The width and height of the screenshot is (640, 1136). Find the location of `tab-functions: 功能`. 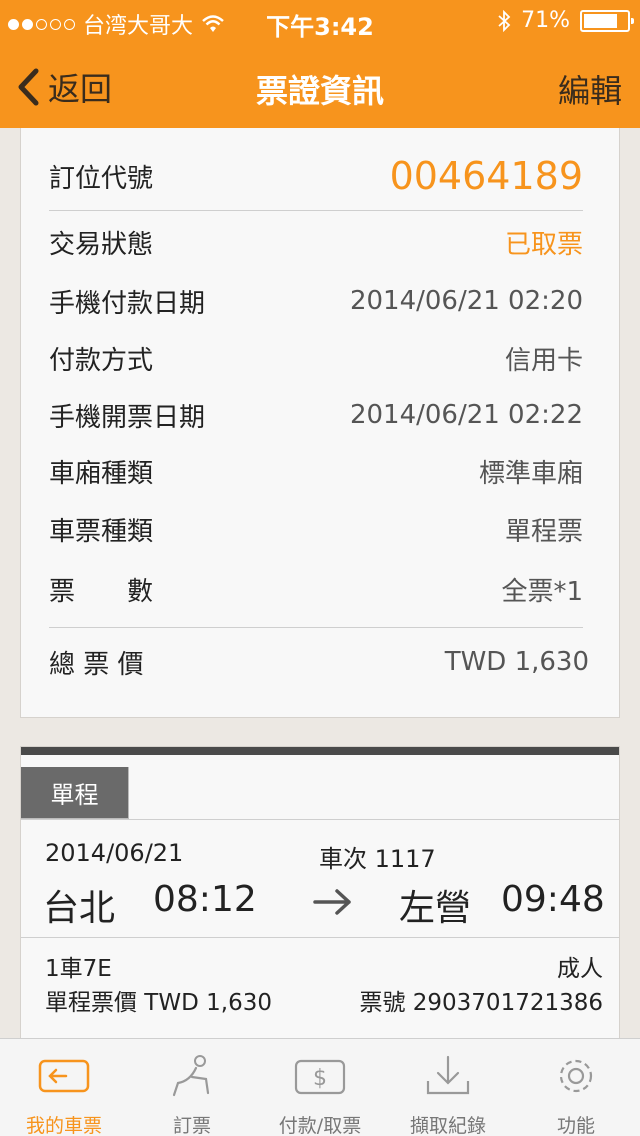

tab-functions: 功能 is located at coordinates (576, 1087).